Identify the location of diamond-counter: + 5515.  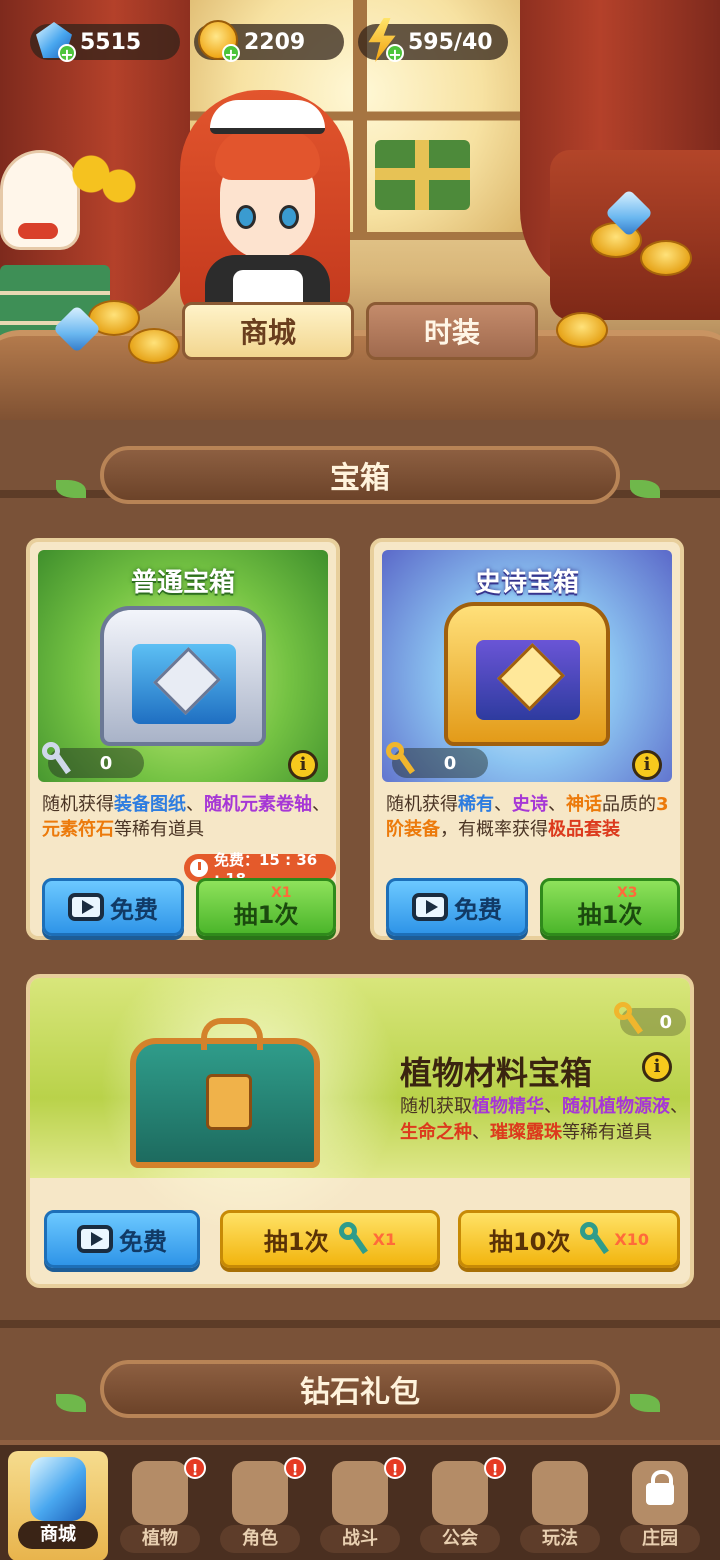
(105, 43).